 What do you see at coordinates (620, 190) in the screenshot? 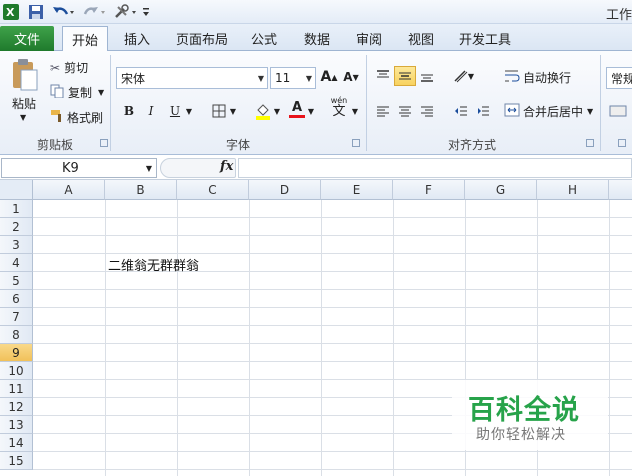
I see `column-header-i-partial` at bounding box center [620, 190].